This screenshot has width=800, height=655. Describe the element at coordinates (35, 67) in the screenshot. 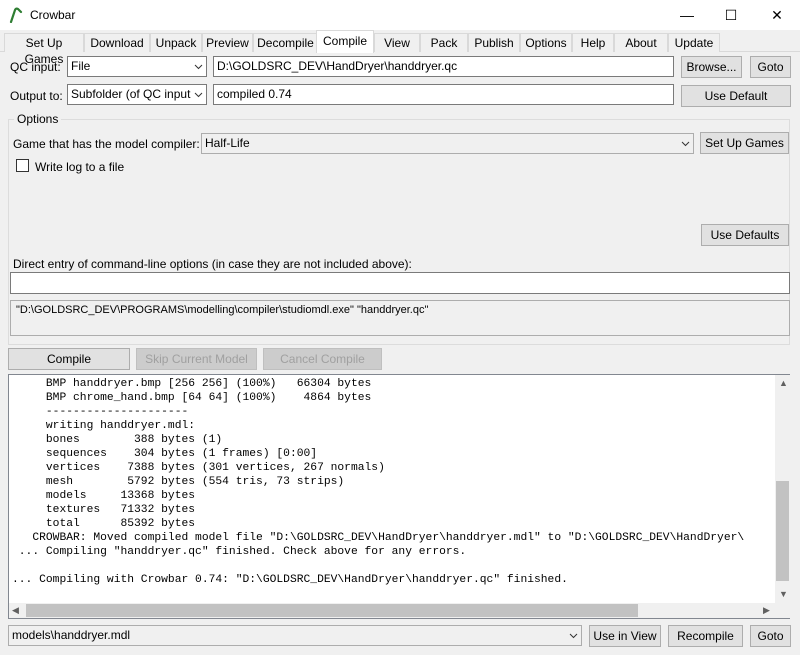

I see `qc-input-label: QC input:` at that location.